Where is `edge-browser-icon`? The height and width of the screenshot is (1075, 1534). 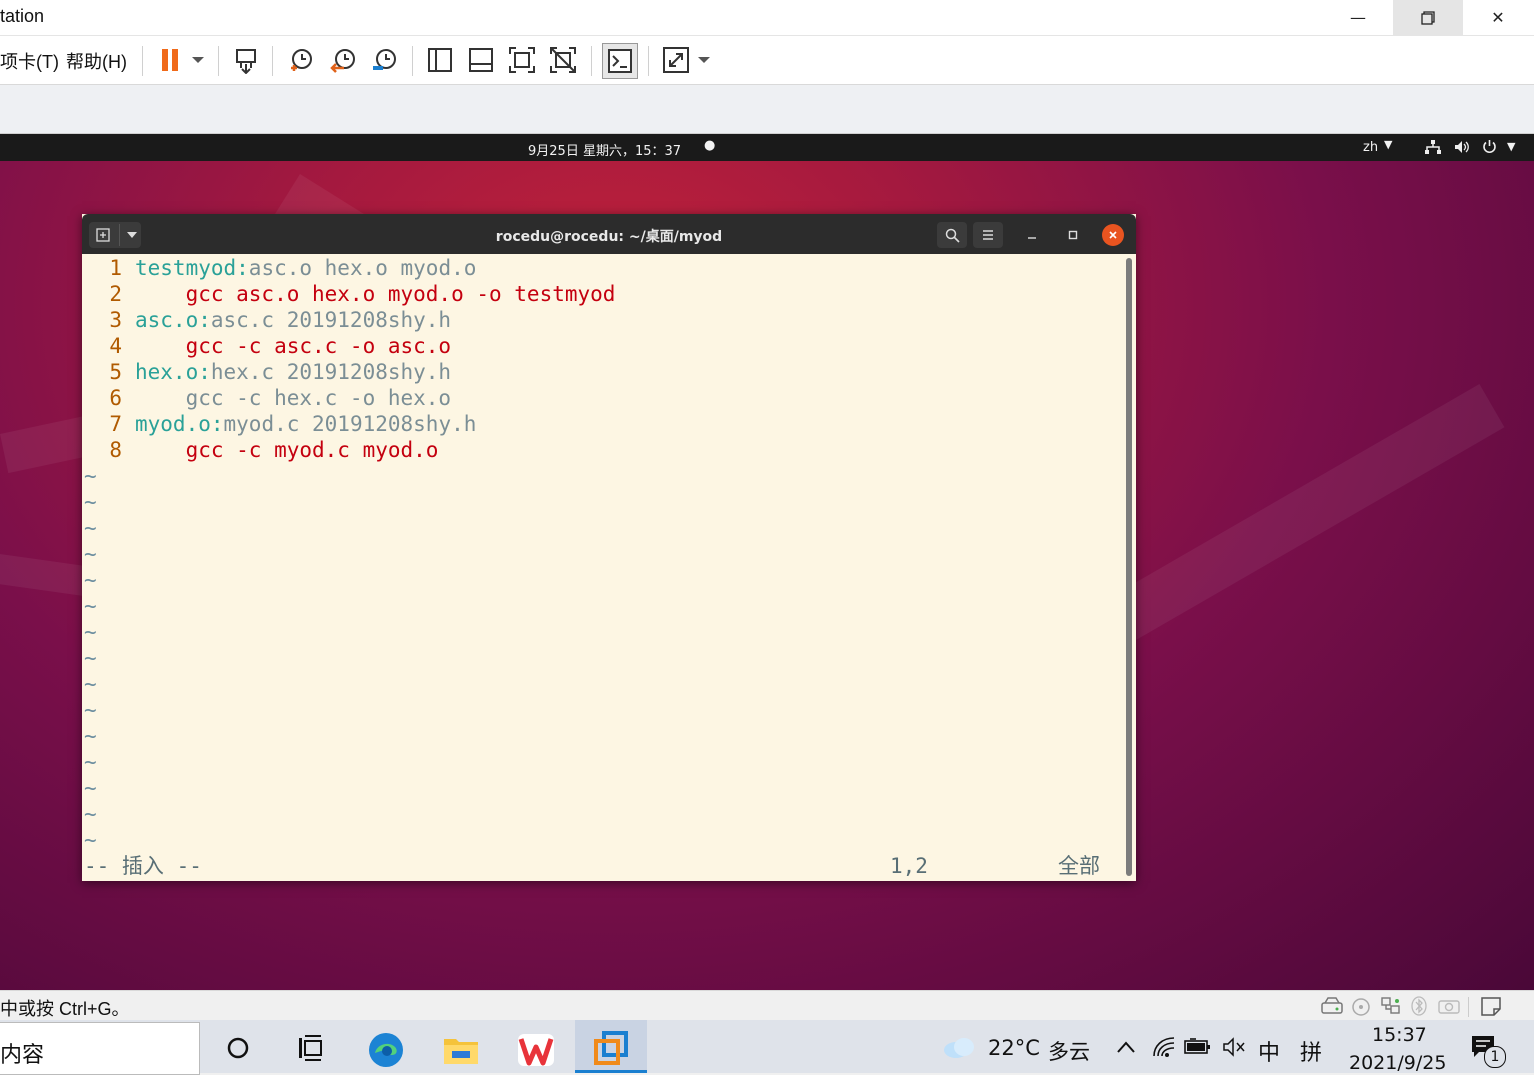 edge-browser-icon is located at coordinates (386, 1050).